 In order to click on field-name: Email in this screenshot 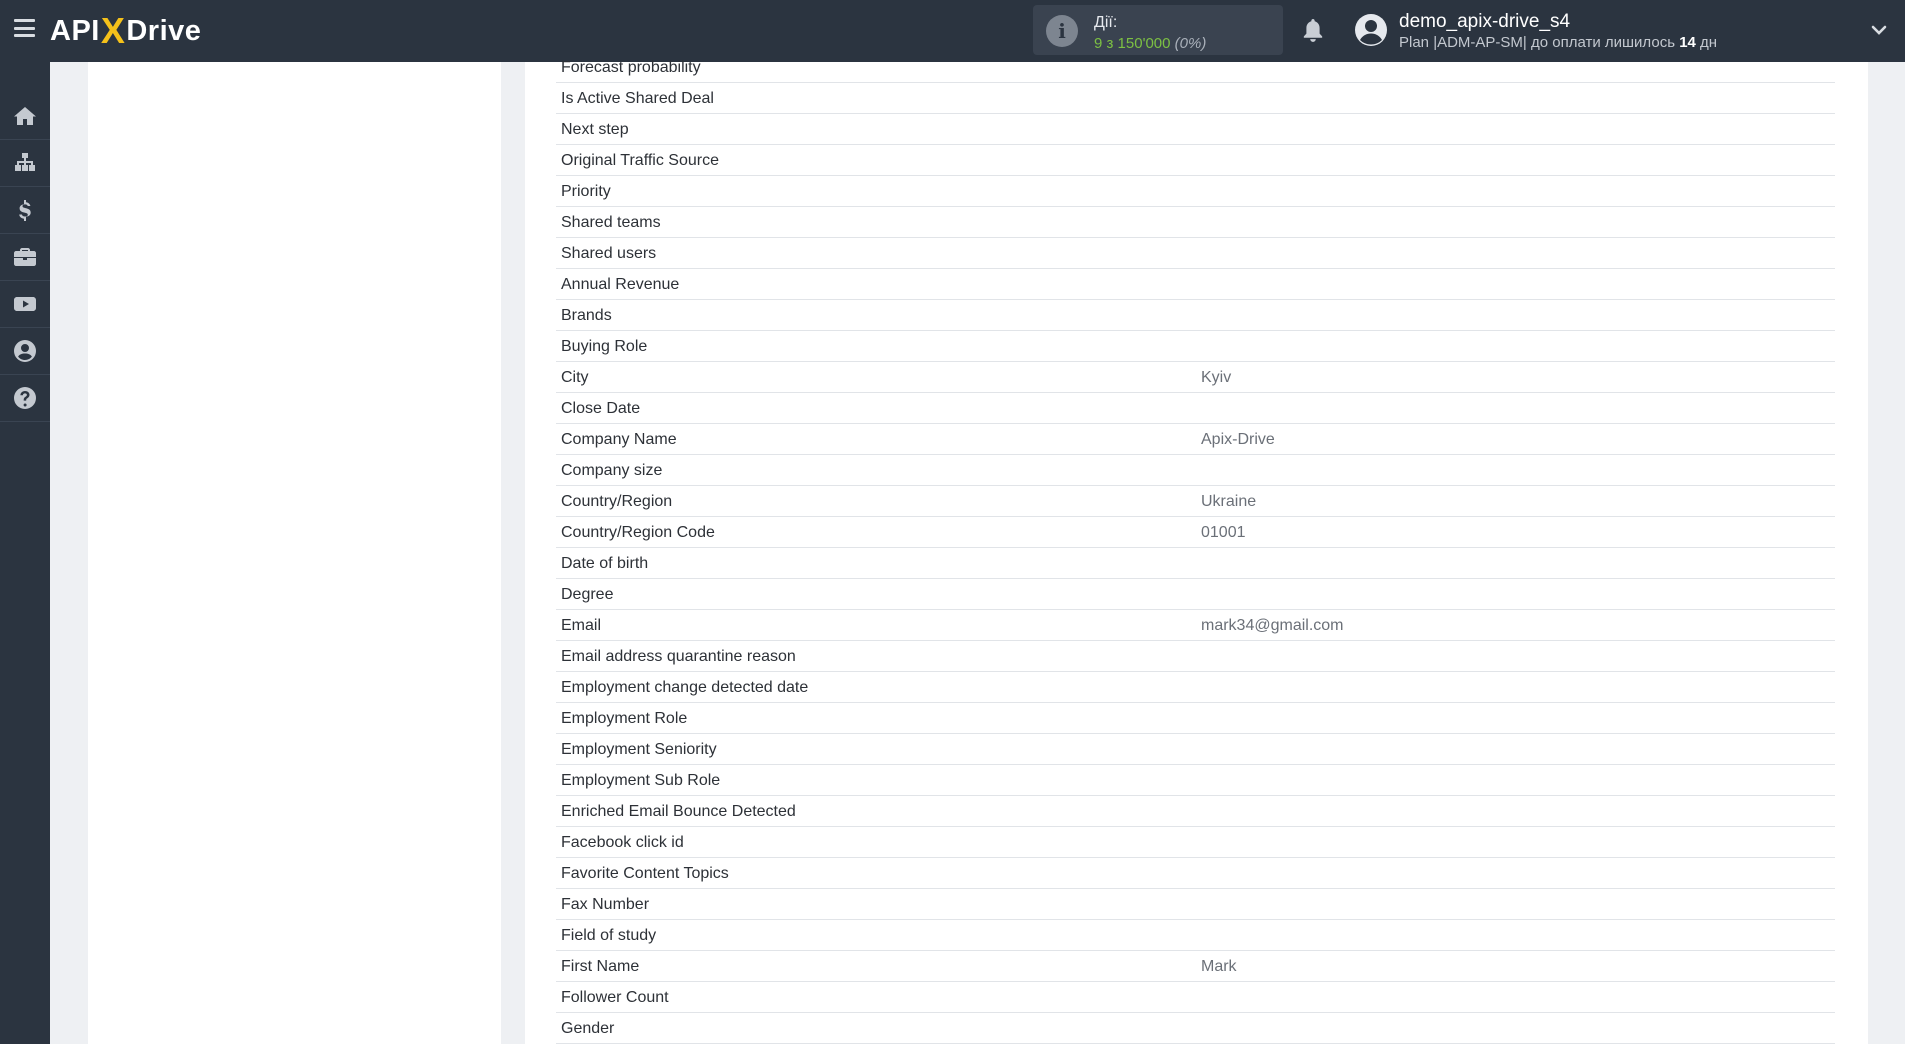, I will do `click(581, 625)`.